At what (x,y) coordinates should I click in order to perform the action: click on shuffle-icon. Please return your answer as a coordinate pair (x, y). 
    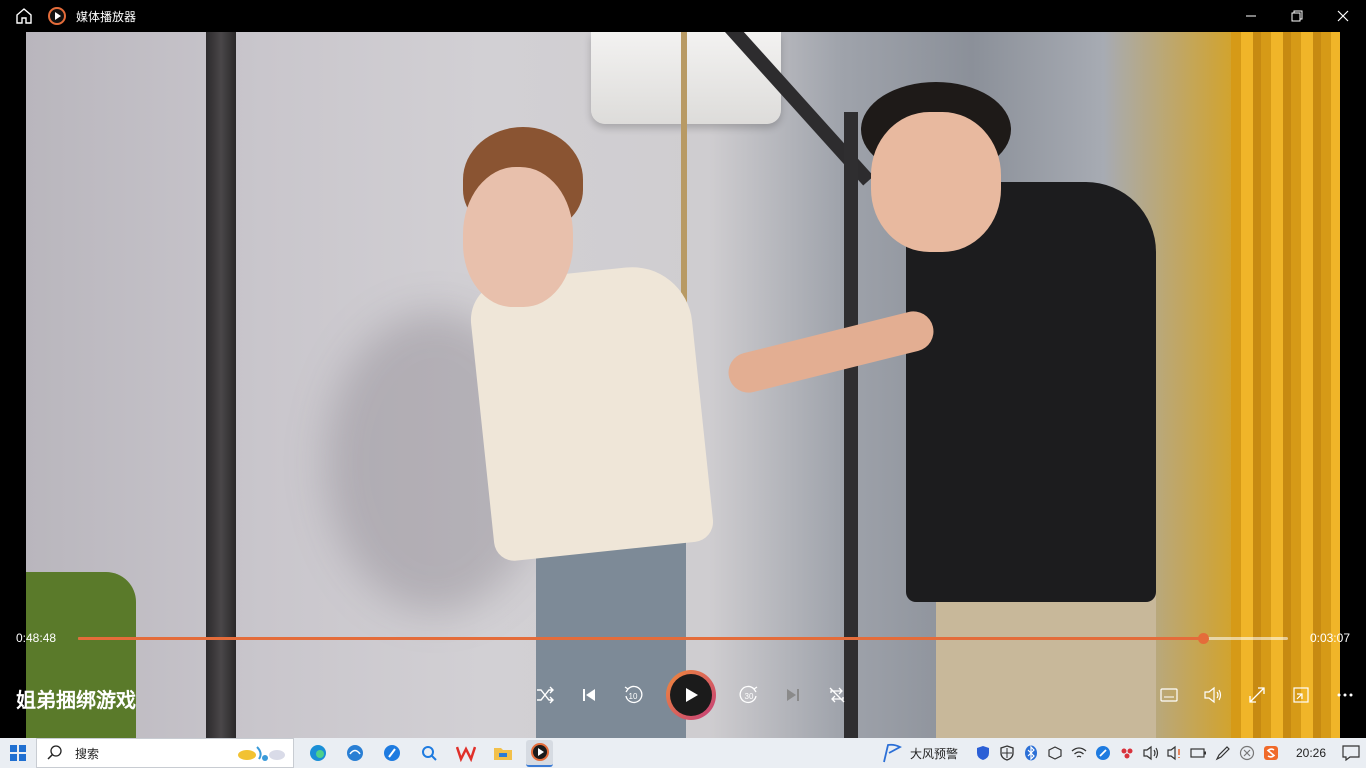
    Looking at the image, I should click on (545, 695).